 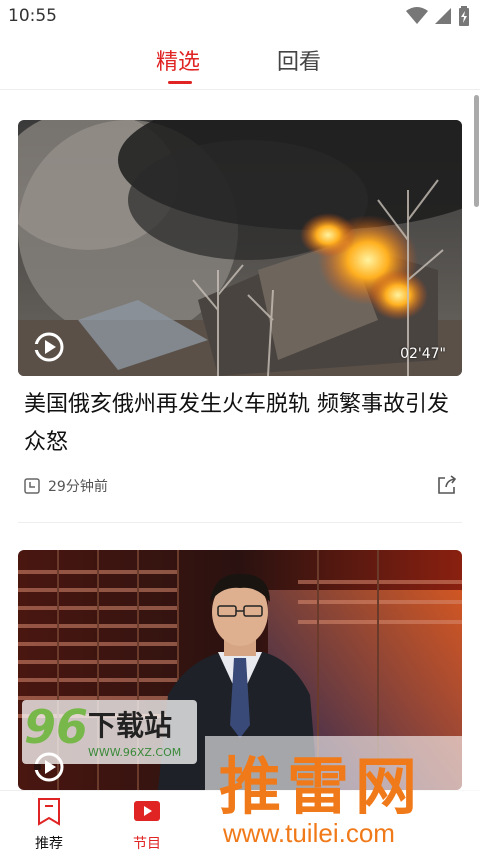 I want to click on nav-item-recommend: 推荐, so click(x=49, y=825).